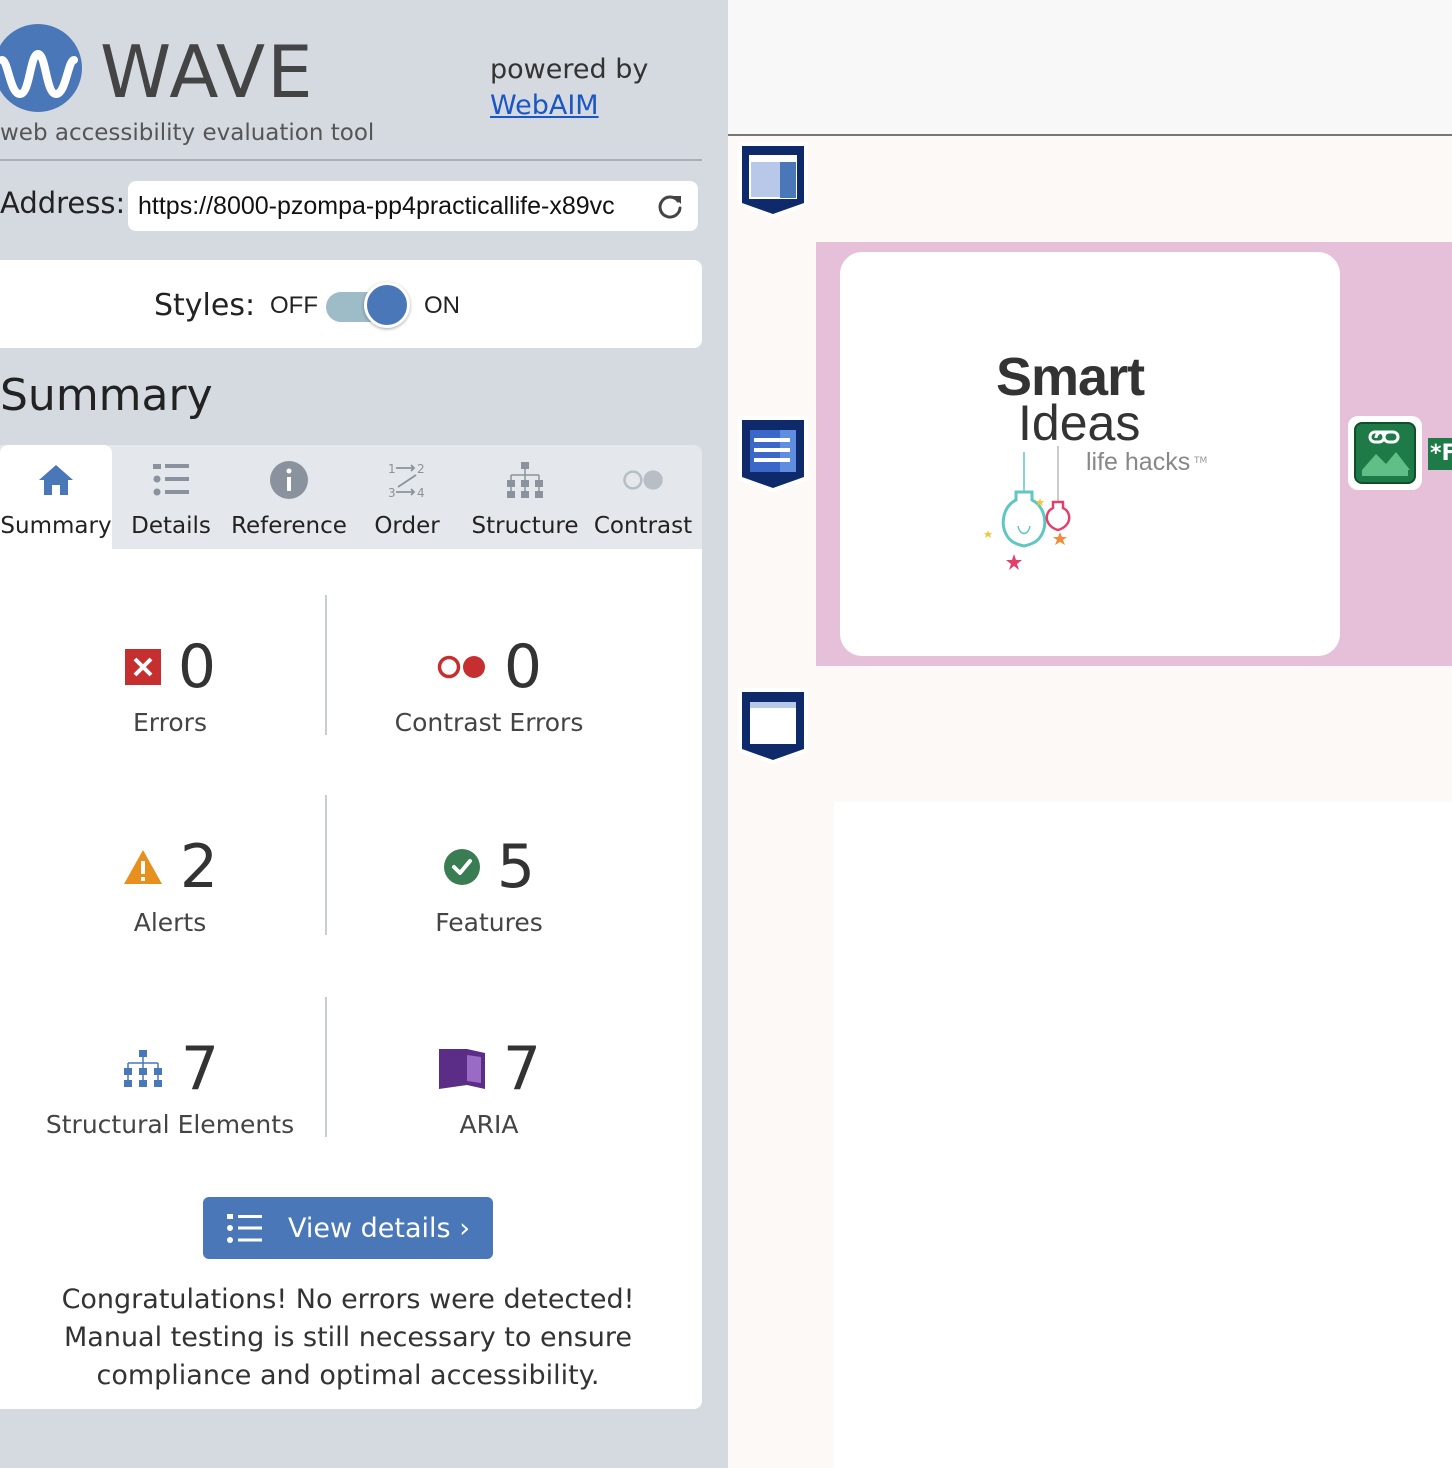 The height and width of the screenshot is (1468, 1452). I want to click on svg-text: 2, so click(421, 469).